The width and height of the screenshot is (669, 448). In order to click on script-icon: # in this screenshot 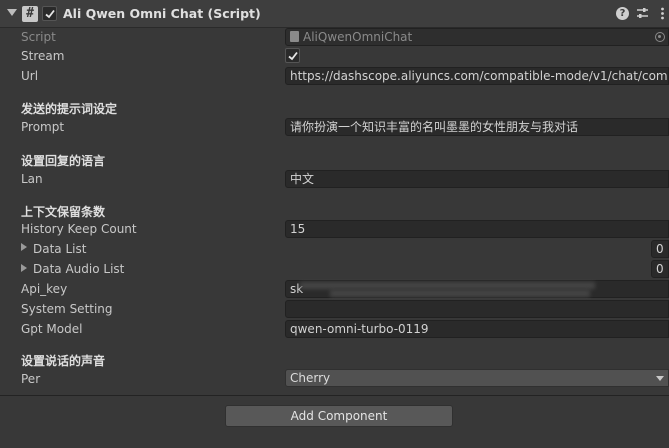, I will do `click(30, 14)`.